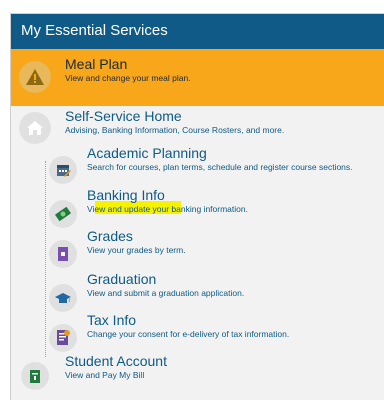  What do you see at coordinates (136, 250) in the screenshot?
I see `grades-desc: View your grades by term.` at bounding box center [136, 250].